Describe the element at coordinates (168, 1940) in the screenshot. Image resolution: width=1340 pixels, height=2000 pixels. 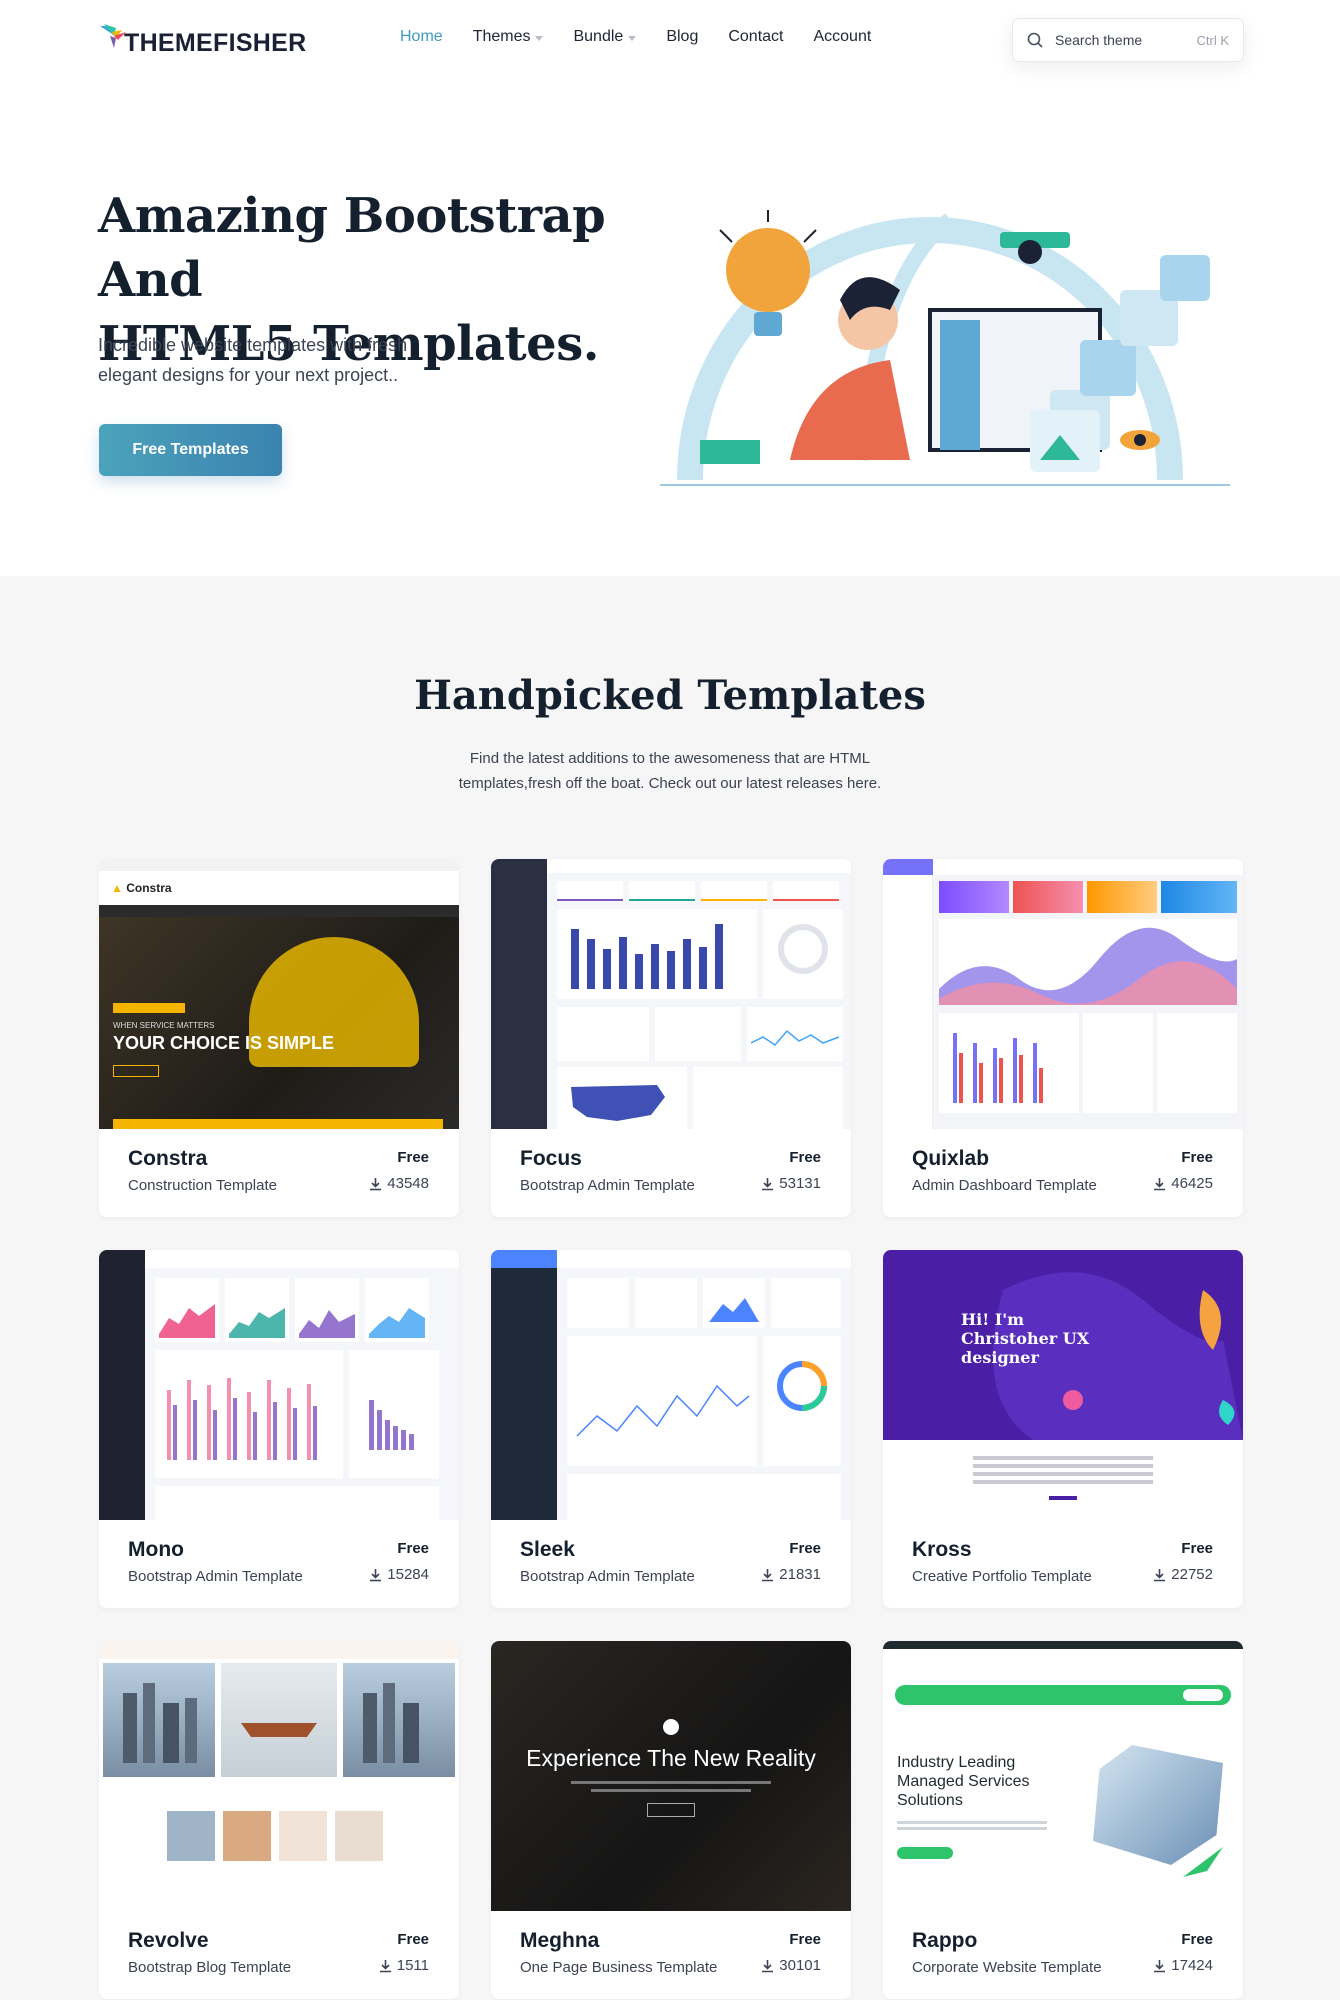
I see `template-name: Revolve` at that location.